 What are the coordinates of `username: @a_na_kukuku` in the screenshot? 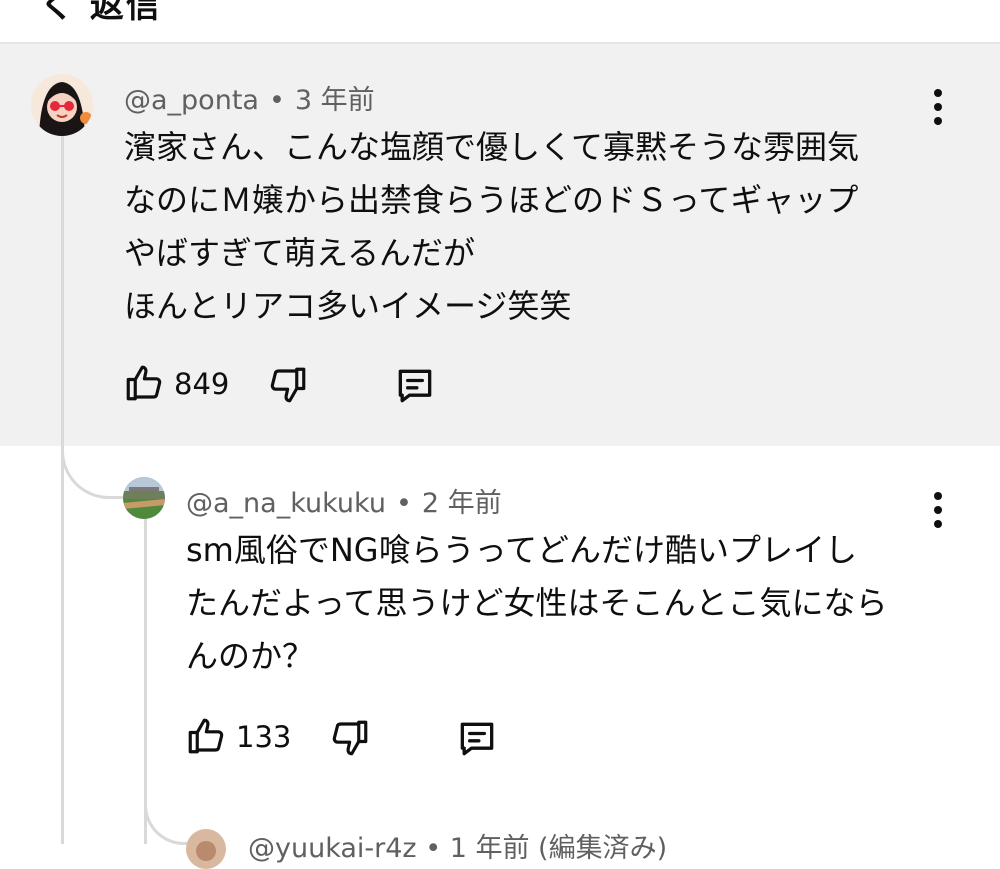 It's located at (286, 503).